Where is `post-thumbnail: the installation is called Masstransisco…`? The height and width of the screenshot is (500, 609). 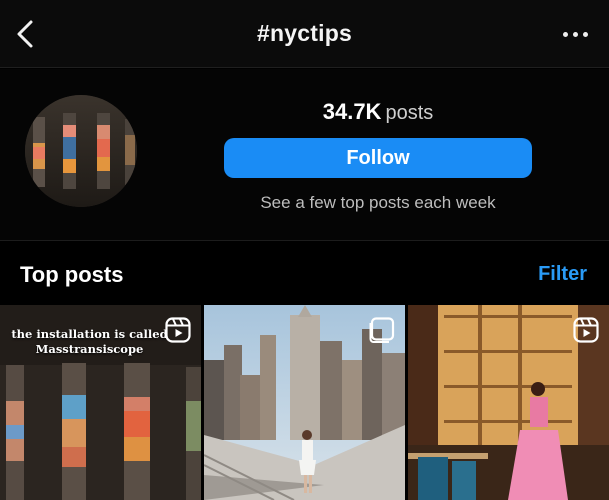 post-thumbnail: the installation is called Masstransisco… is located at coordinates (100, 402).